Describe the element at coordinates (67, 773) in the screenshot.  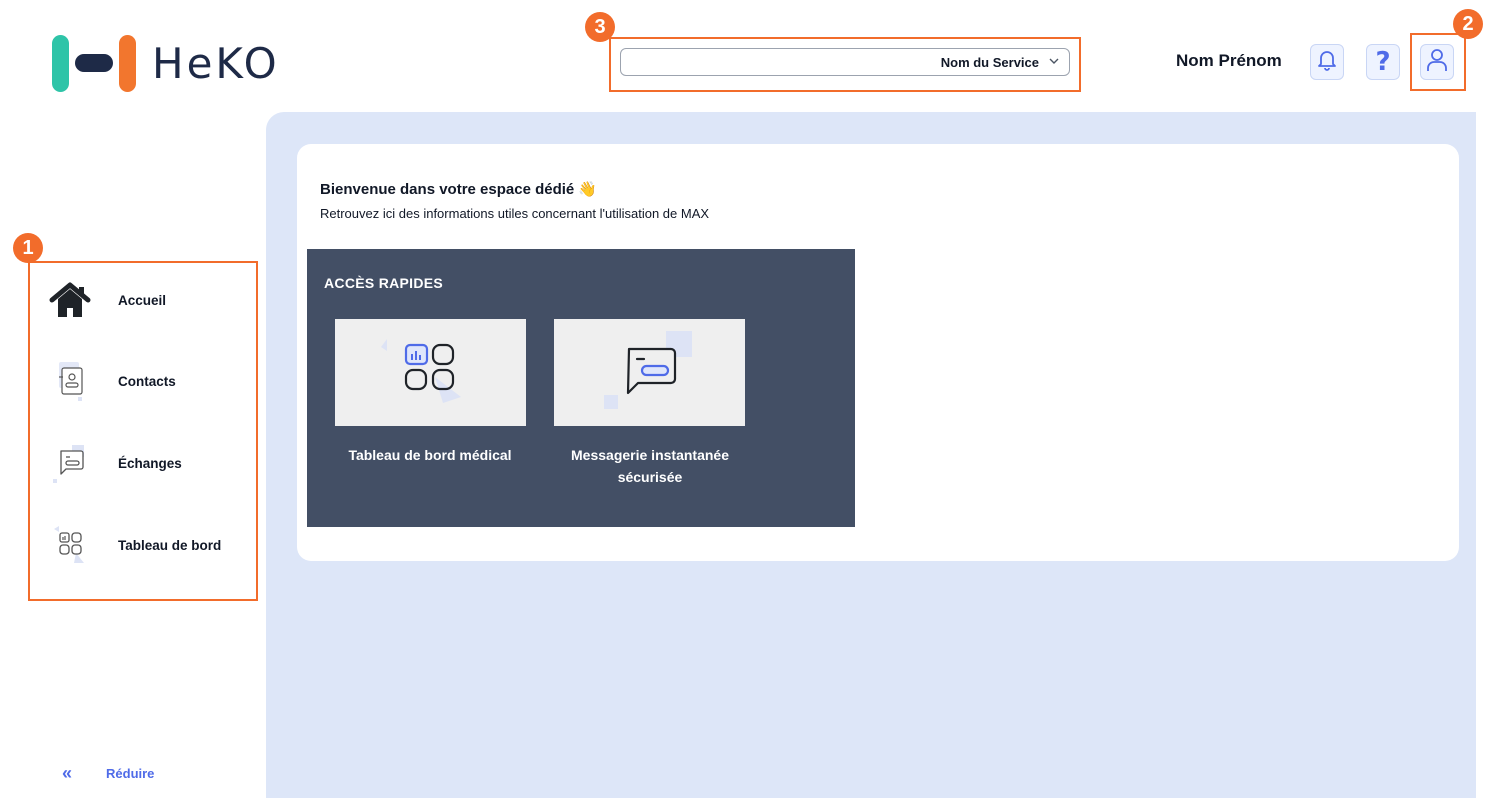
I see `double-chevron-left-icon: «` at that location.